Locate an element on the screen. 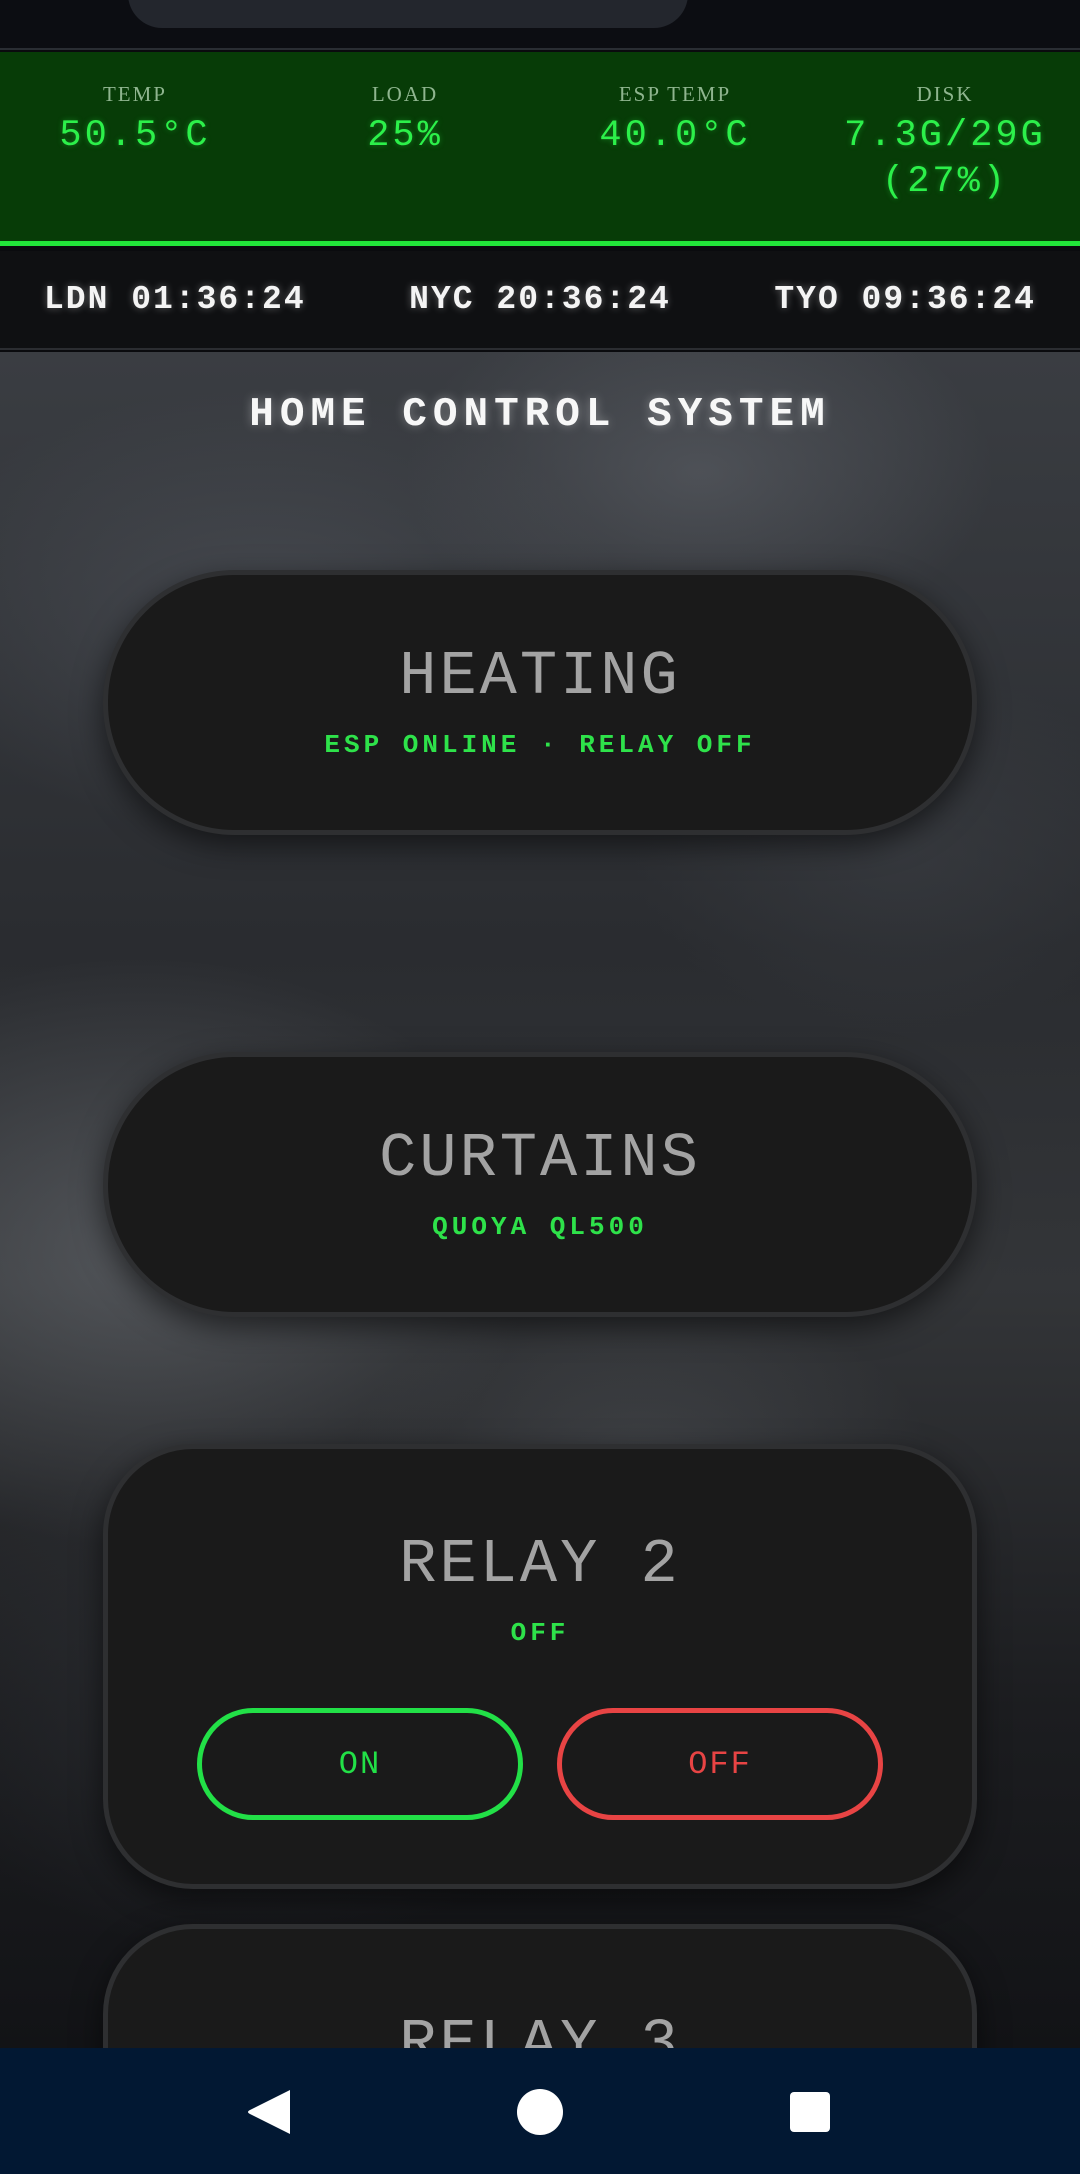 This screenshot has width=1080, height=2174. relay-2-on-button: ON is located at coordinates (360, 1764).